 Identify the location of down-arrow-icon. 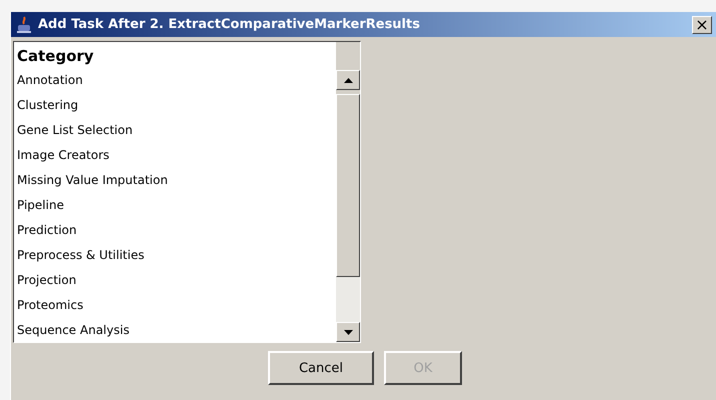
(348, 332).